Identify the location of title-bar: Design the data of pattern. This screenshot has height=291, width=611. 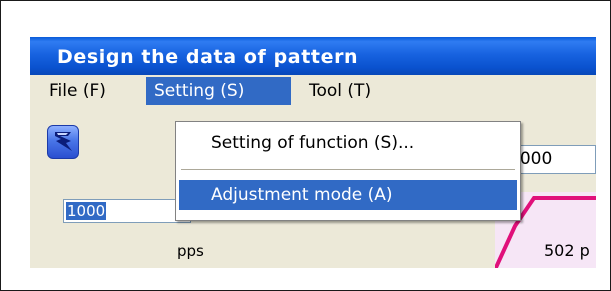
(313, 56).